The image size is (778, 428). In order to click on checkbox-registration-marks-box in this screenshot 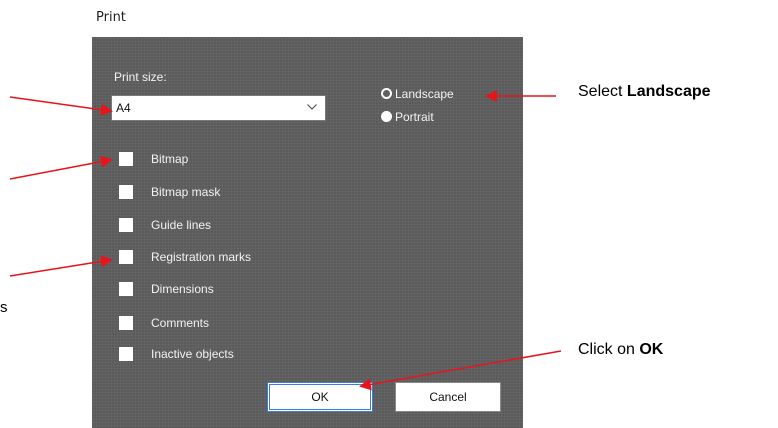, I will do `click(126, 257)`.